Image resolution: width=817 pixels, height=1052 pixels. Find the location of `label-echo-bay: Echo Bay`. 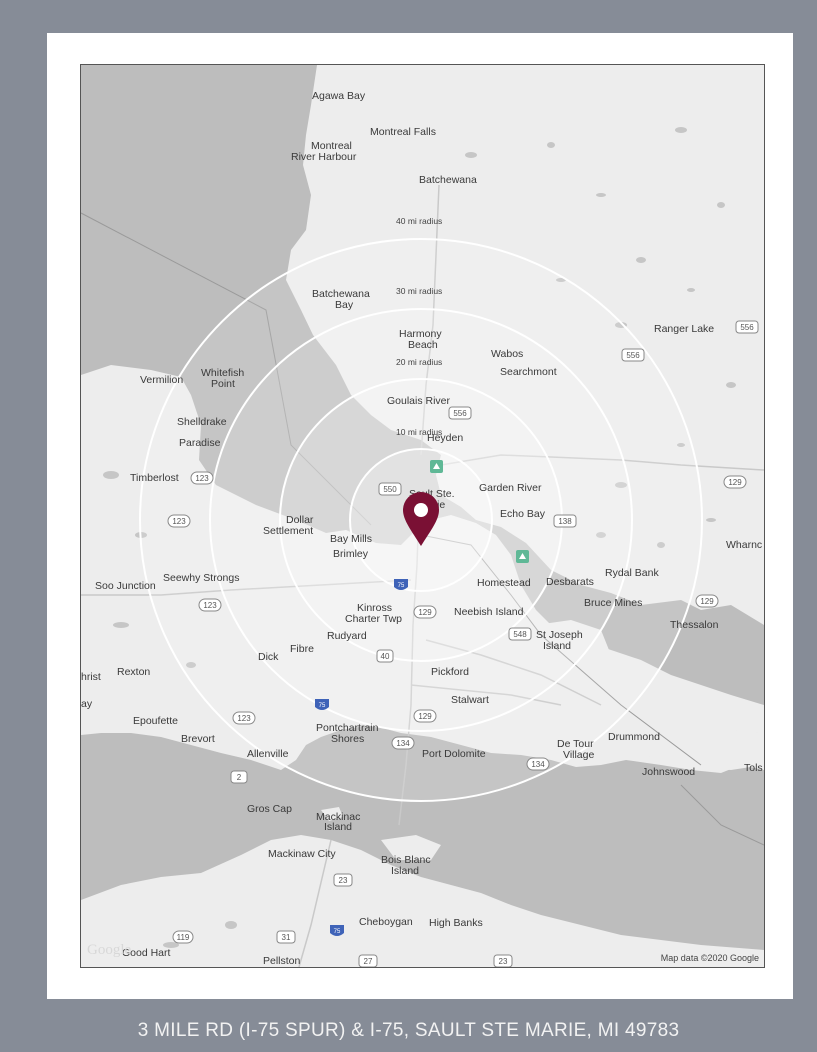

label-echo-bay: Echo Bay is located at coordinates (523, 514).